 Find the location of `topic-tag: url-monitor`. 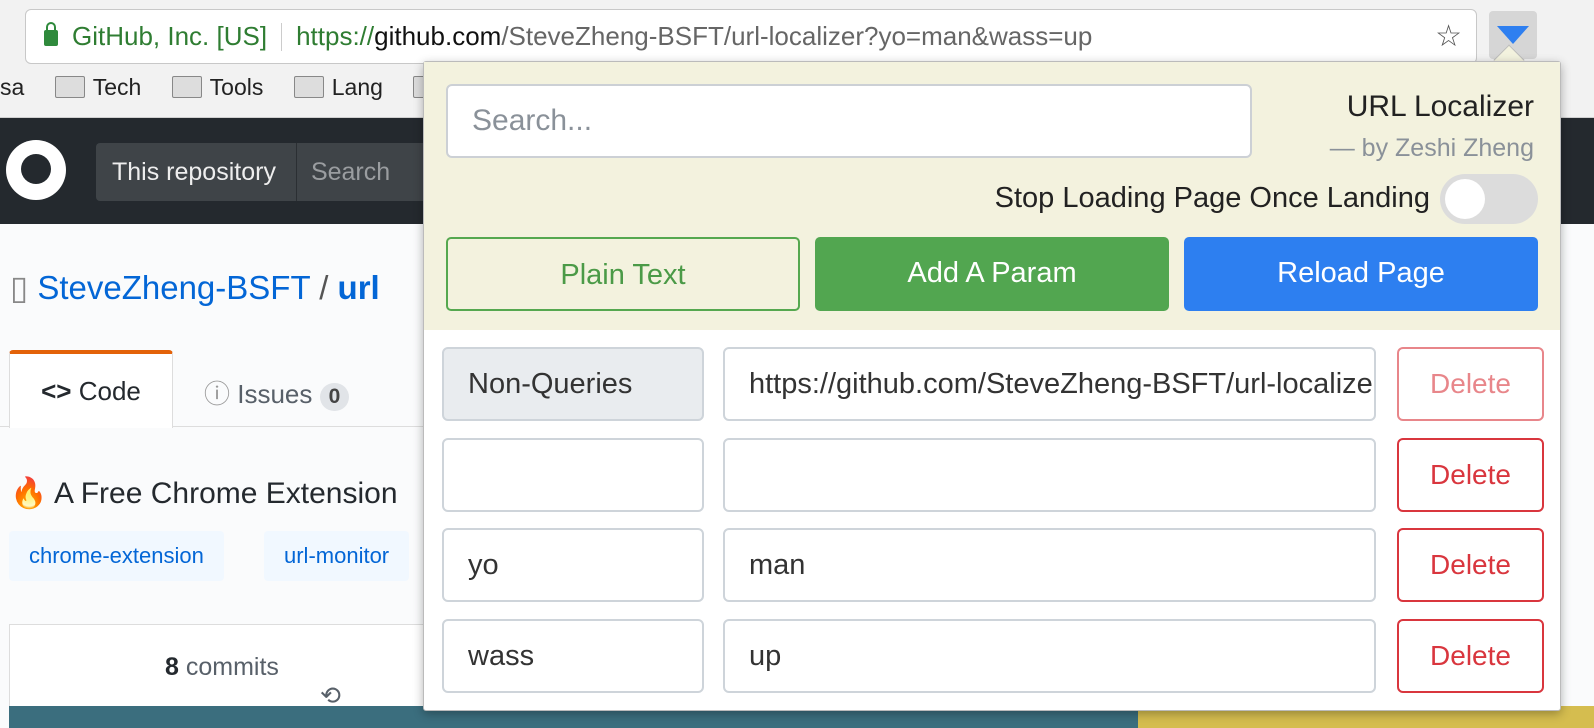

topic-tag: url-monitor is located at coordinates (337, 556).